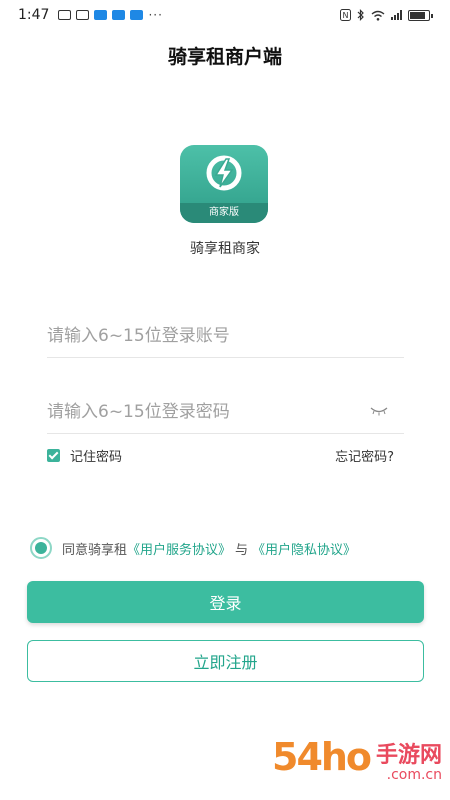  What do you see at coordinates (379, 411) in the screenshot?
I see `eye-closed-icon` at bounding box center [379, 411].